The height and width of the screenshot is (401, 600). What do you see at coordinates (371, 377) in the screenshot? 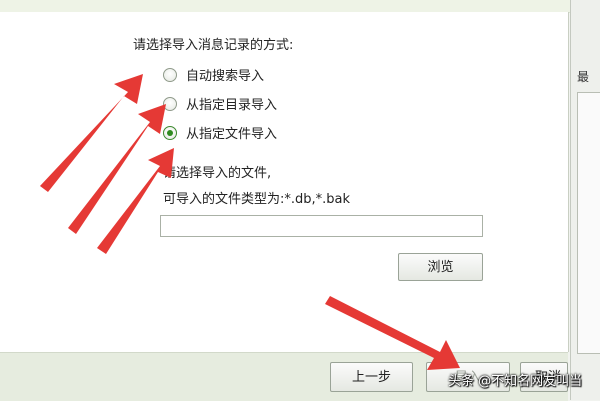
I see `previous-step-button: 上一步` at bounding box center [371, 377].